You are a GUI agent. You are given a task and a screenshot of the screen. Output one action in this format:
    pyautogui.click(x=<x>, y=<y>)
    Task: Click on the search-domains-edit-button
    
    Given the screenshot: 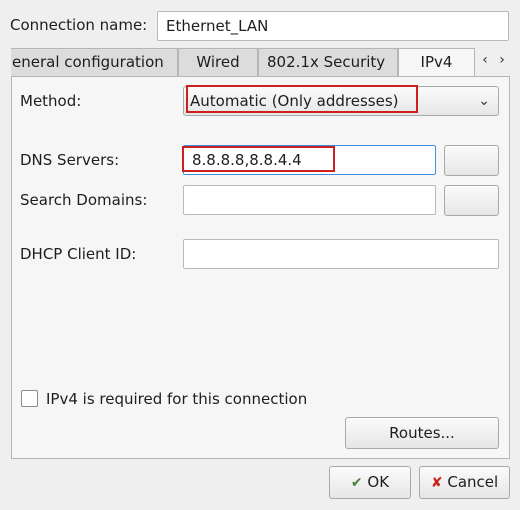 What is the action you would take?
    pyautogui.click(x=471, y=200)
    